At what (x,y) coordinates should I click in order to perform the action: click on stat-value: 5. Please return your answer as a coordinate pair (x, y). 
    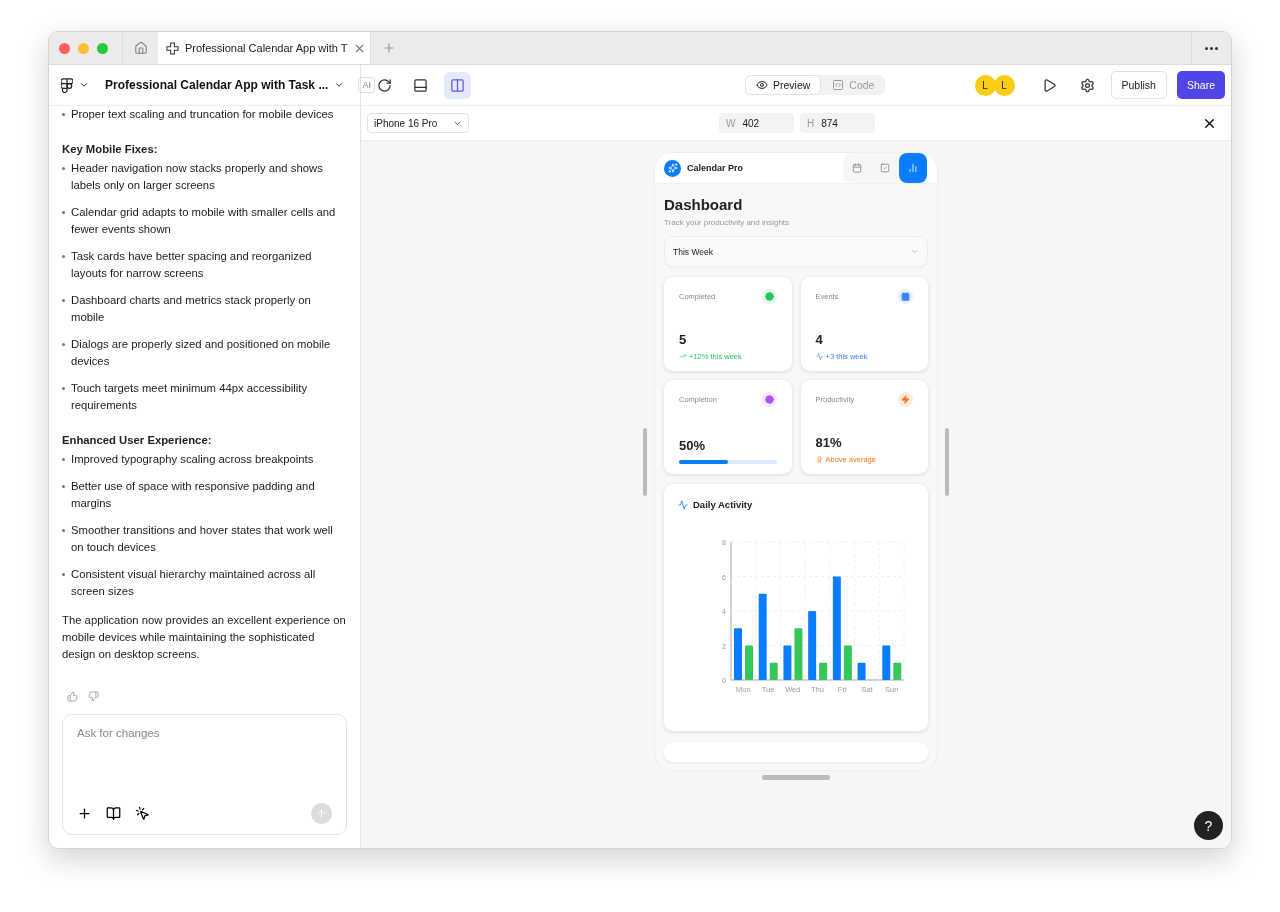
    Looking at the image, I should click on (683, 339).